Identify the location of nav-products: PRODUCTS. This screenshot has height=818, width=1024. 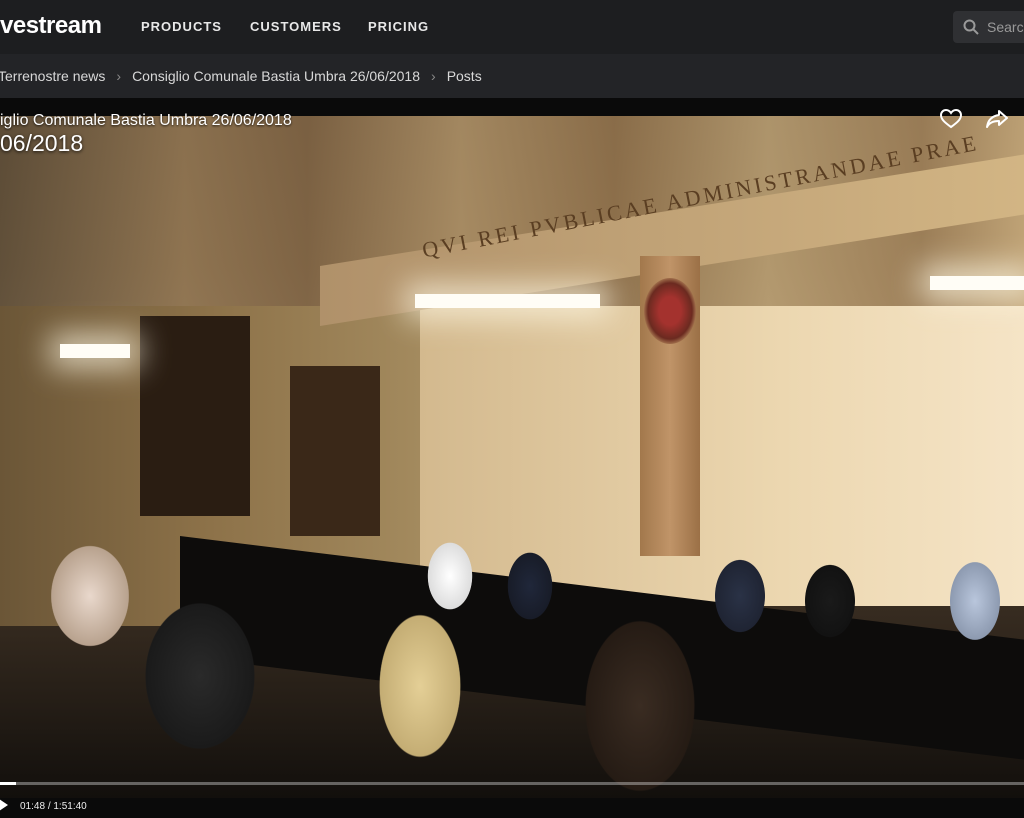
(181, 26).